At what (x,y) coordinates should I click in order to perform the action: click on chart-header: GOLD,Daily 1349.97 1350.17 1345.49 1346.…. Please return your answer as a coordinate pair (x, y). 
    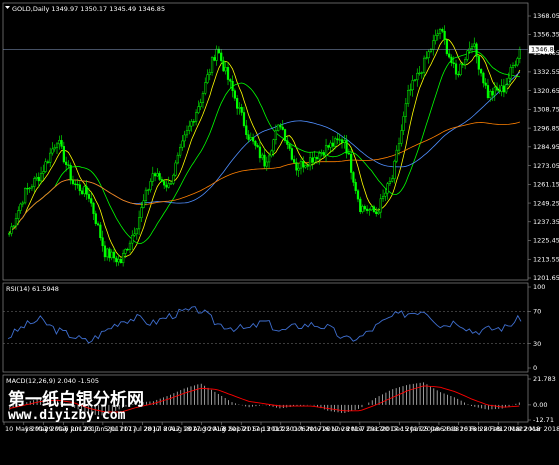
    Looking at the image, I should click on (88, 9).